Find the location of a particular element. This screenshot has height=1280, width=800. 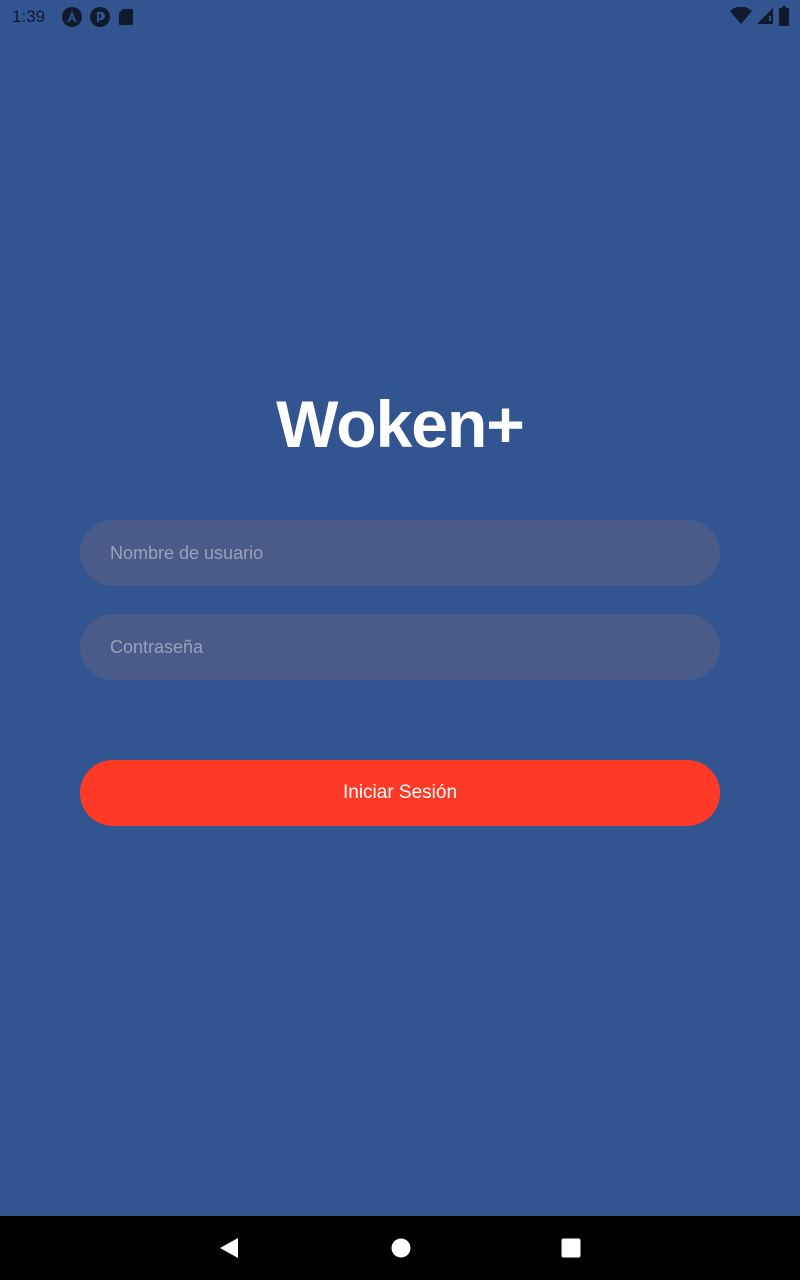

battery-icon is located at coordinates (784, 18).